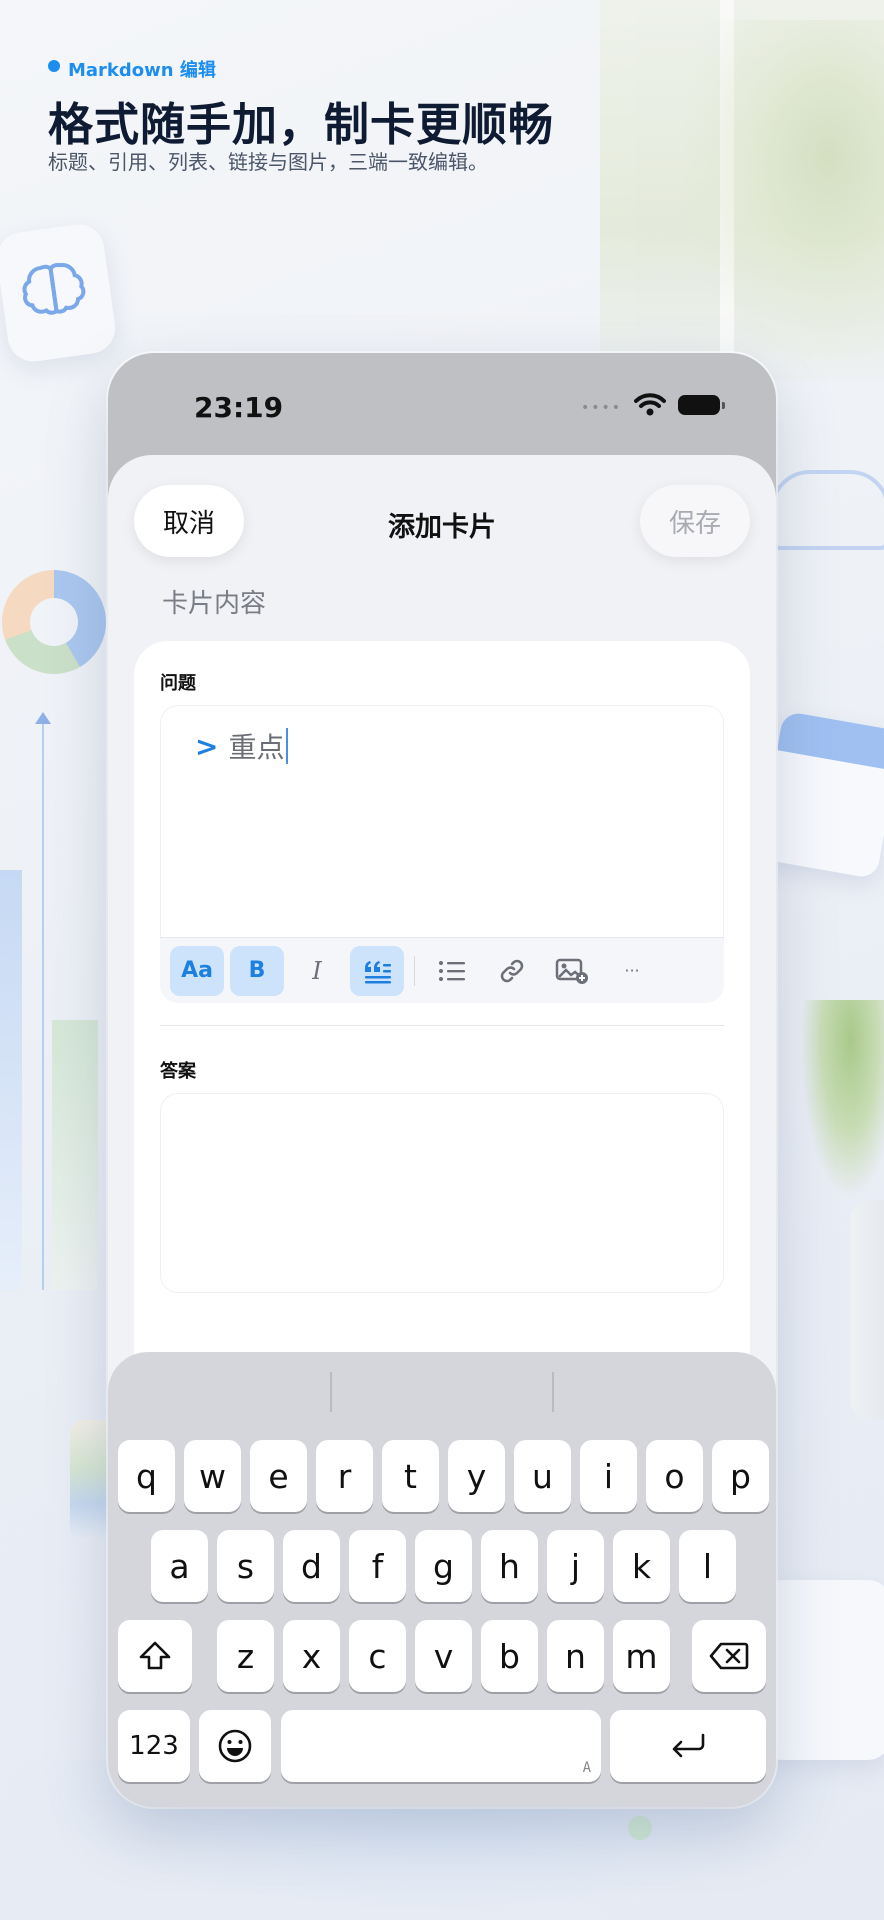 The width and height of the screenshot is (884, 1920). I want to click on wifi-icon, so click(650, 404).